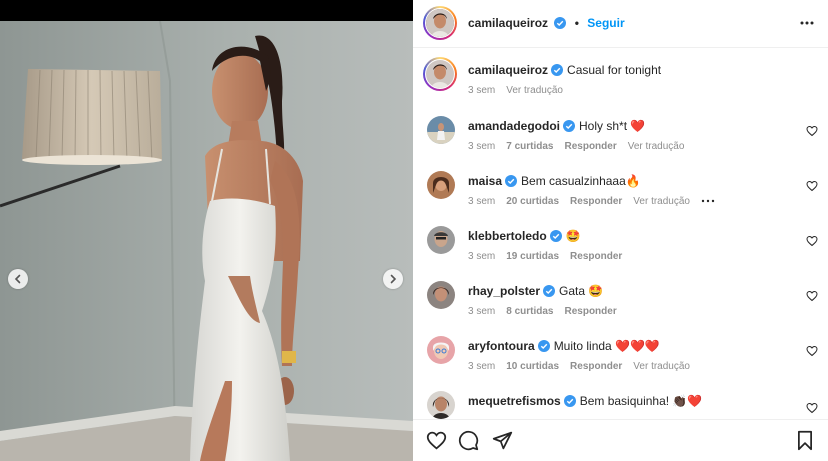 Image resolution: width=828 pixels, height=461 pixels. What do you see at coordinates (504, 291) in the screenshot?
I see `comment-username: rhay_polster` at bounding box center [504, 291].